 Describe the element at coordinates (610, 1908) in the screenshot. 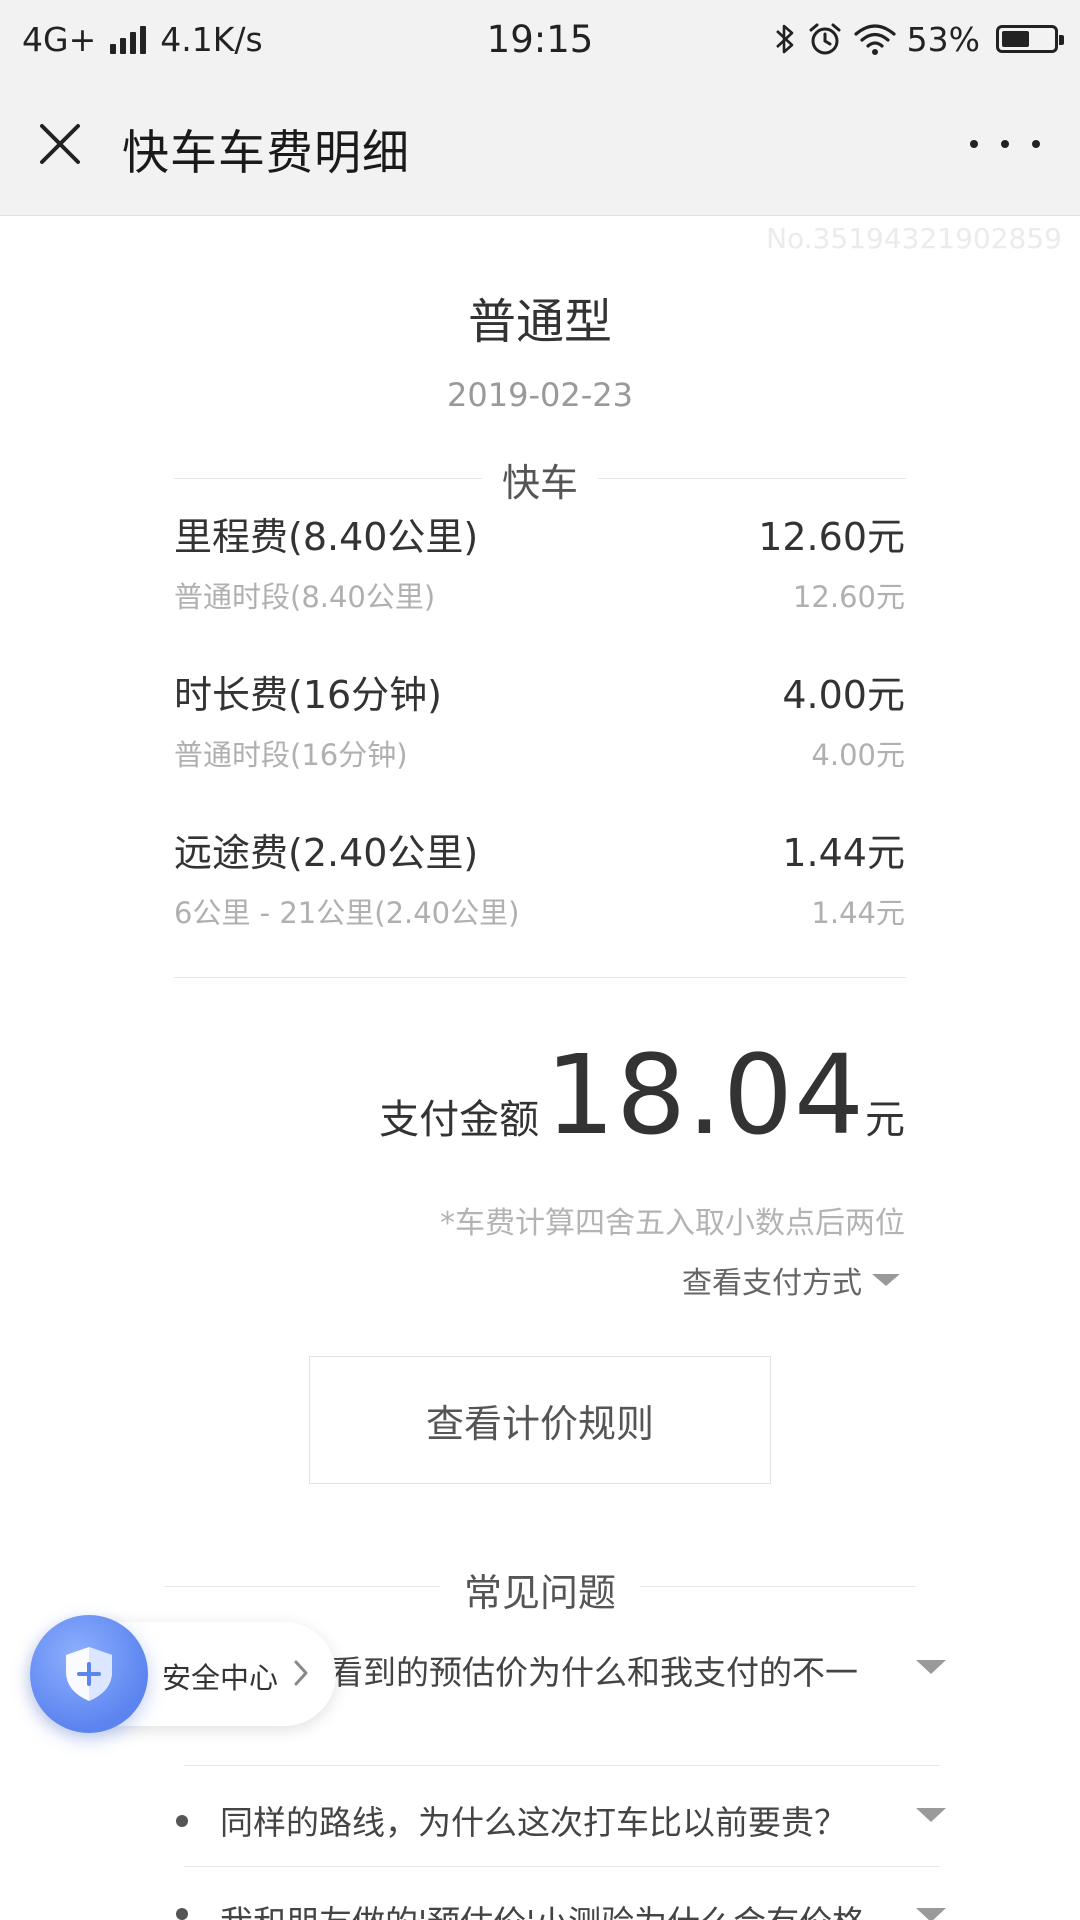

I see `faq-item: 我和朋友做的'预估价'小测验为什么会有价格` at that location.